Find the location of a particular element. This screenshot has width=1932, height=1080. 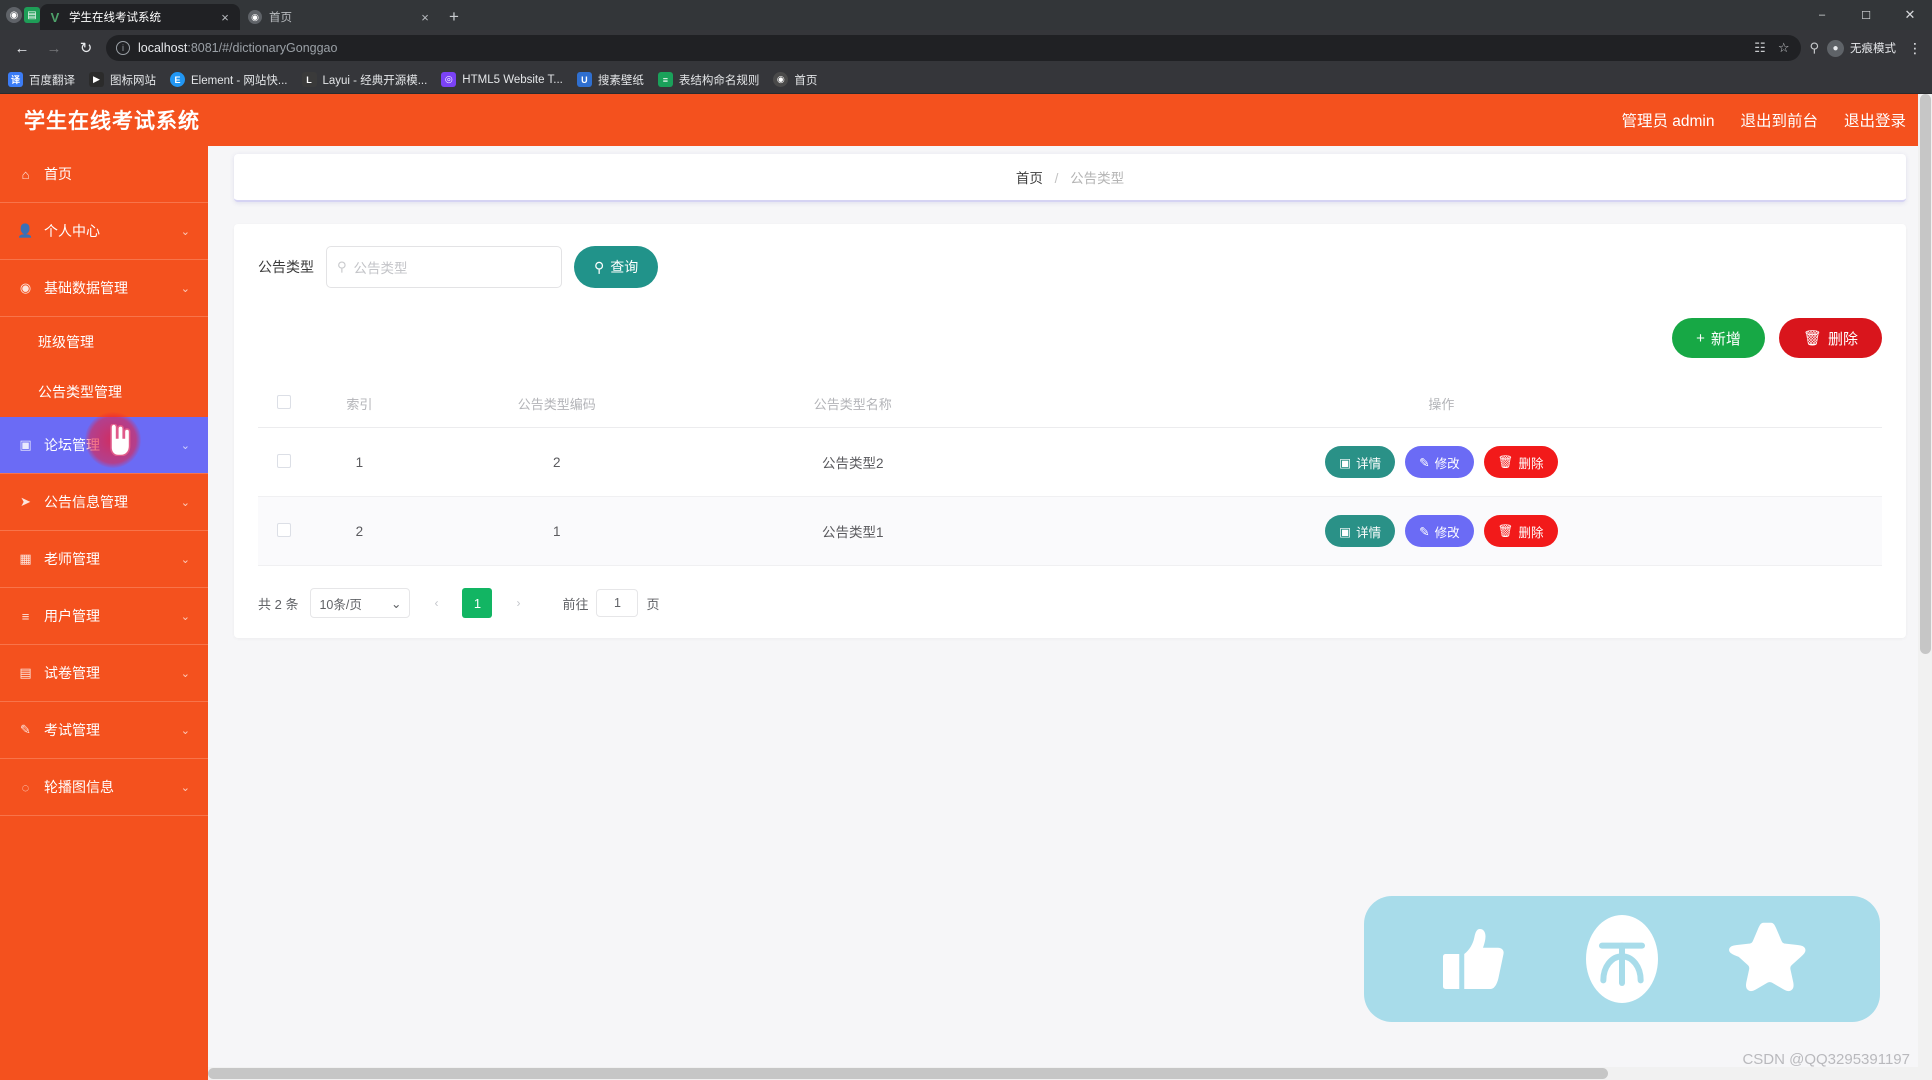

jump-page-input: 1 is located at coordinates (617, 603).